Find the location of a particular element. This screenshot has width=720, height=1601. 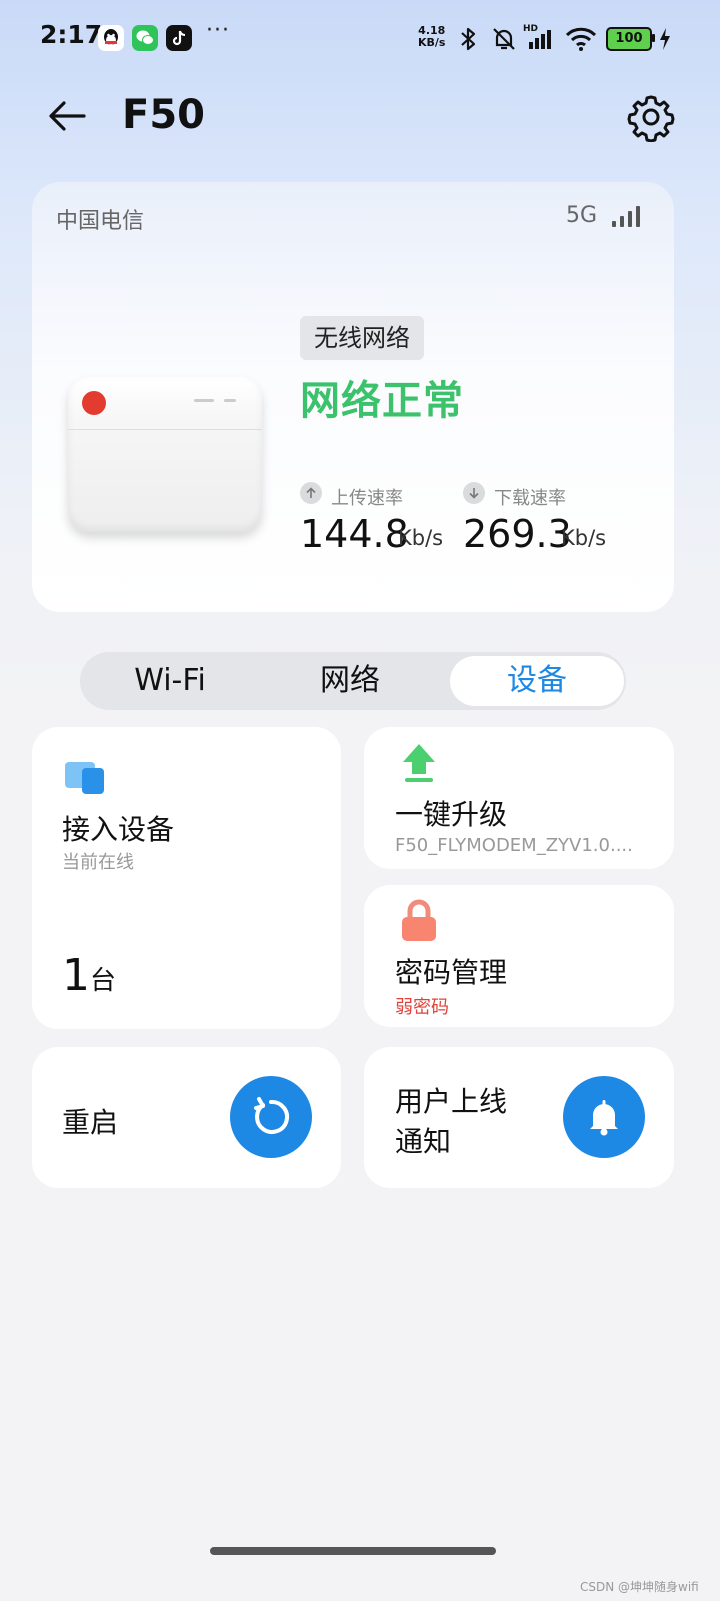

page-title: F50 is located at coordinates (163, 115).